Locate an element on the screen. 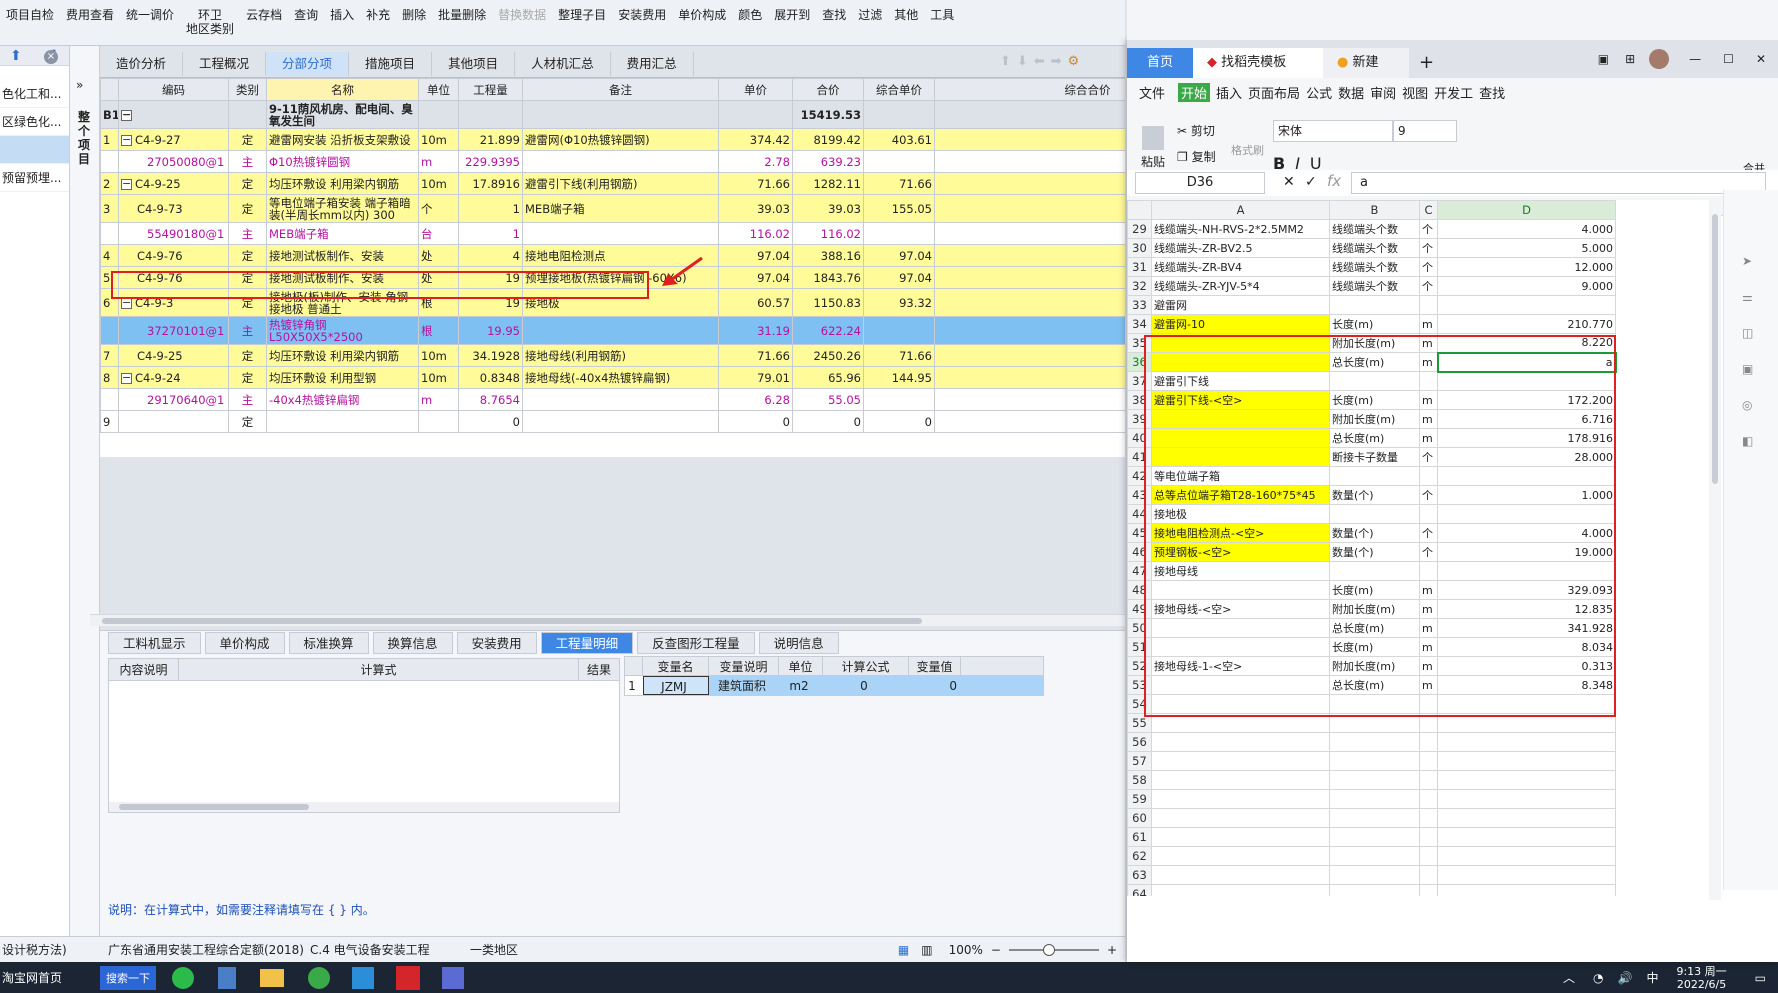 The height and width of the screenshot is (993, 1778). grid-cell-qty: 34.1928 is located at coordinates (490, 355).